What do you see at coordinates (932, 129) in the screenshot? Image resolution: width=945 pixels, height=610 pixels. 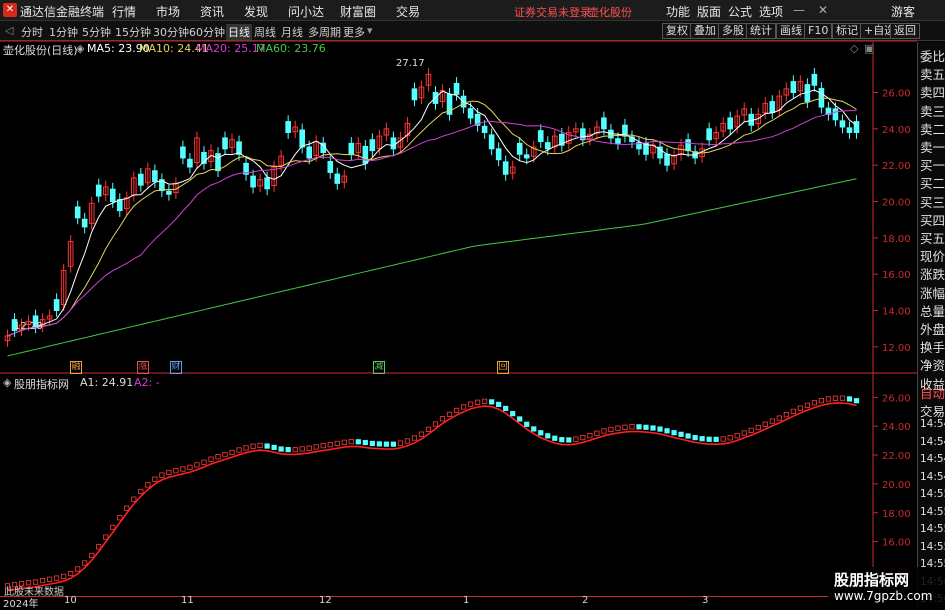 I see `side-label-4: 卖二` at bounding box center [932, 129].